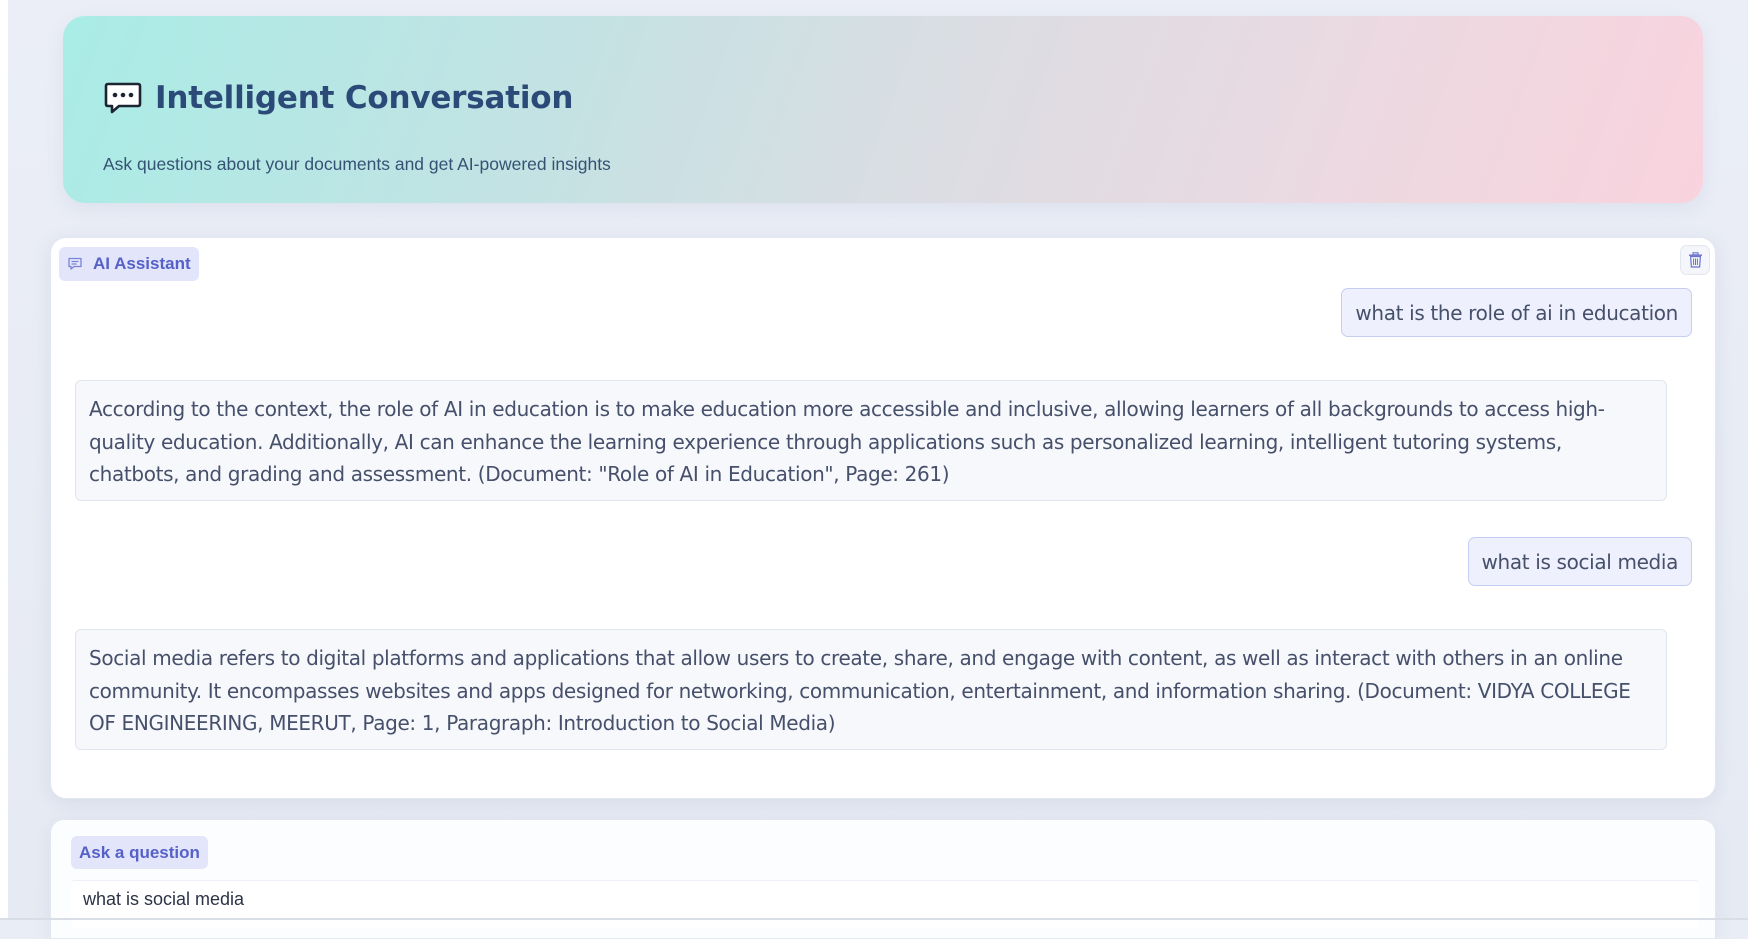  What do you see at coordinates (883, 879) in the screenshot?
I see `question-panel: Ask a question` at bounding box center [883, 879].